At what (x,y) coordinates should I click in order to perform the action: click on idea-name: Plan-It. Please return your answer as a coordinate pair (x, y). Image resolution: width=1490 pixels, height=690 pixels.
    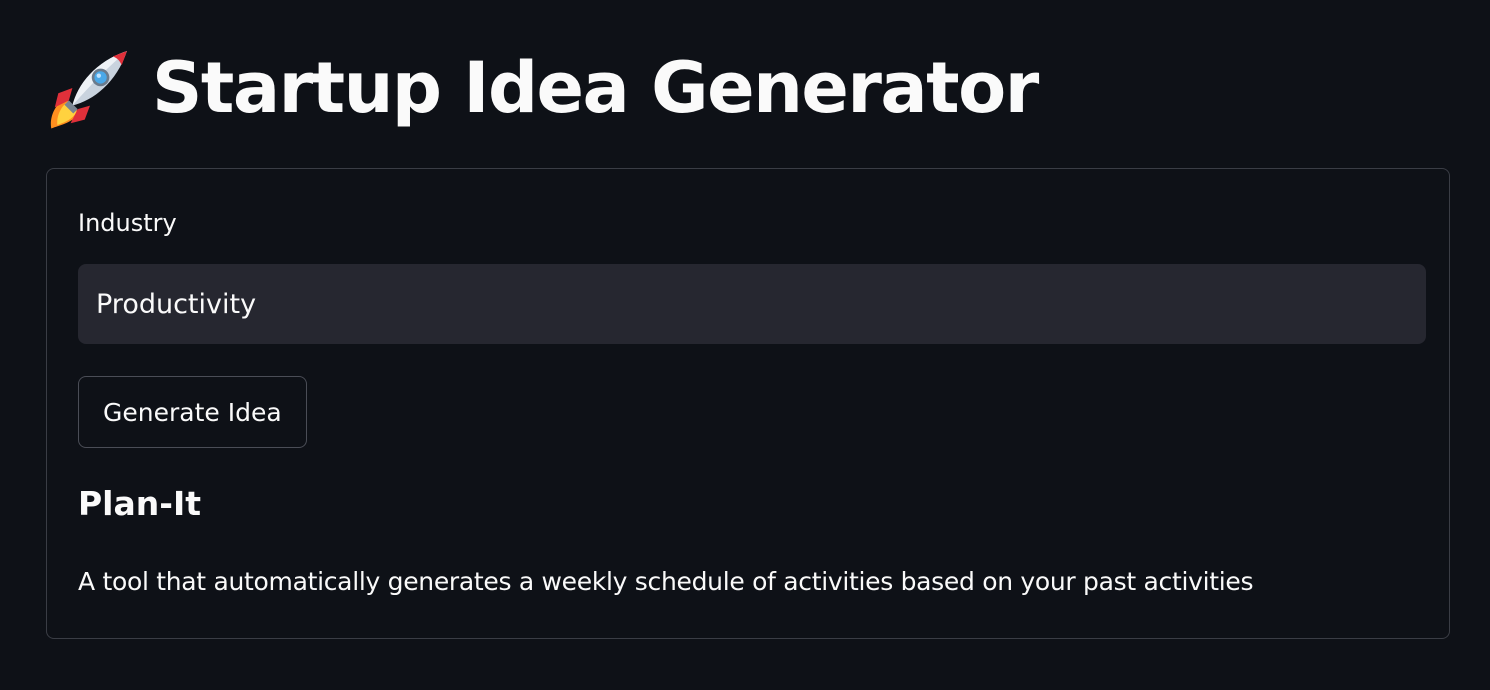
    Looking at the image, I should click on (140, 503).